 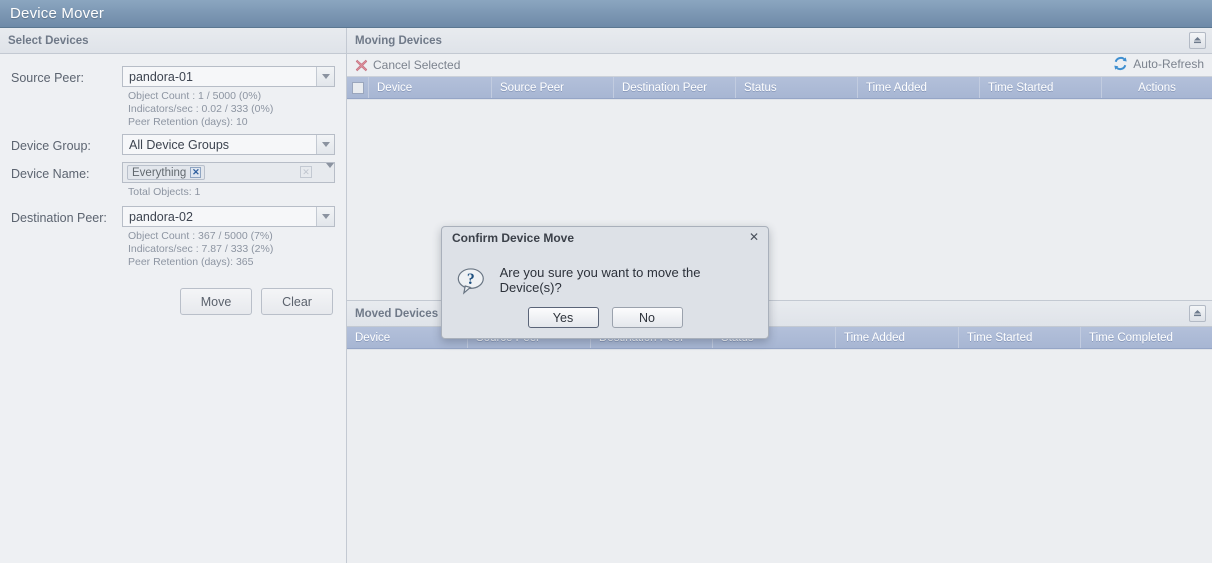 What do you see at coordinates (563, 317) in the screenshot?
I see `dialog-yes-button: Yes` at bounding box center [563, 317].